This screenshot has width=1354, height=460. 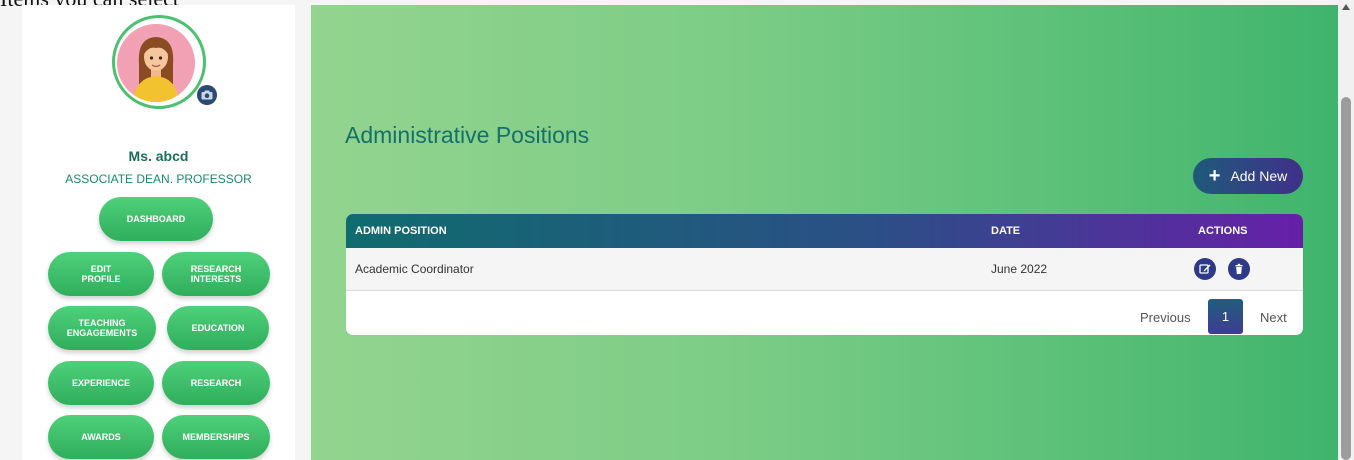 I want to click on avatar, so click(x=156, y=63).